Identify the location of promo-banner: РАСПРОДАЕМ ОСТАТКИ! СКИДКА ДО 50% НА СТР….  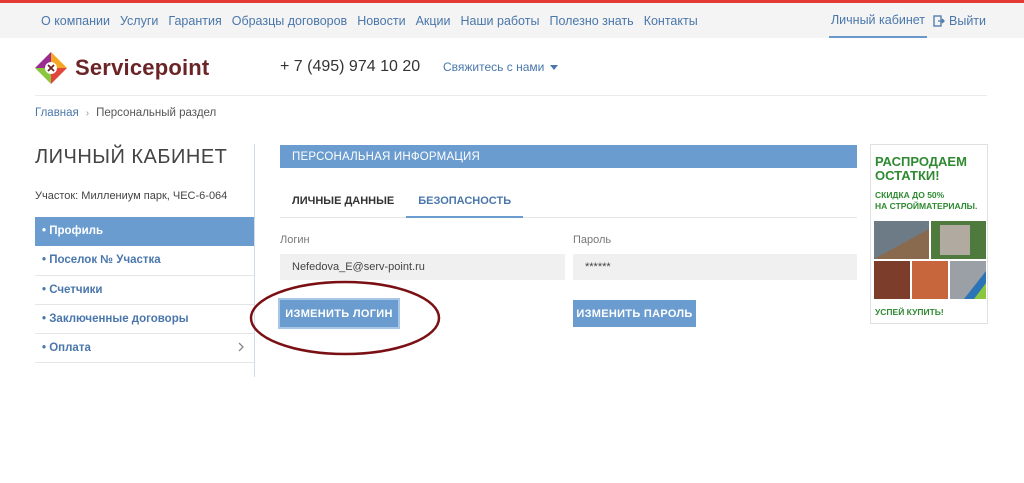
(929, 234).